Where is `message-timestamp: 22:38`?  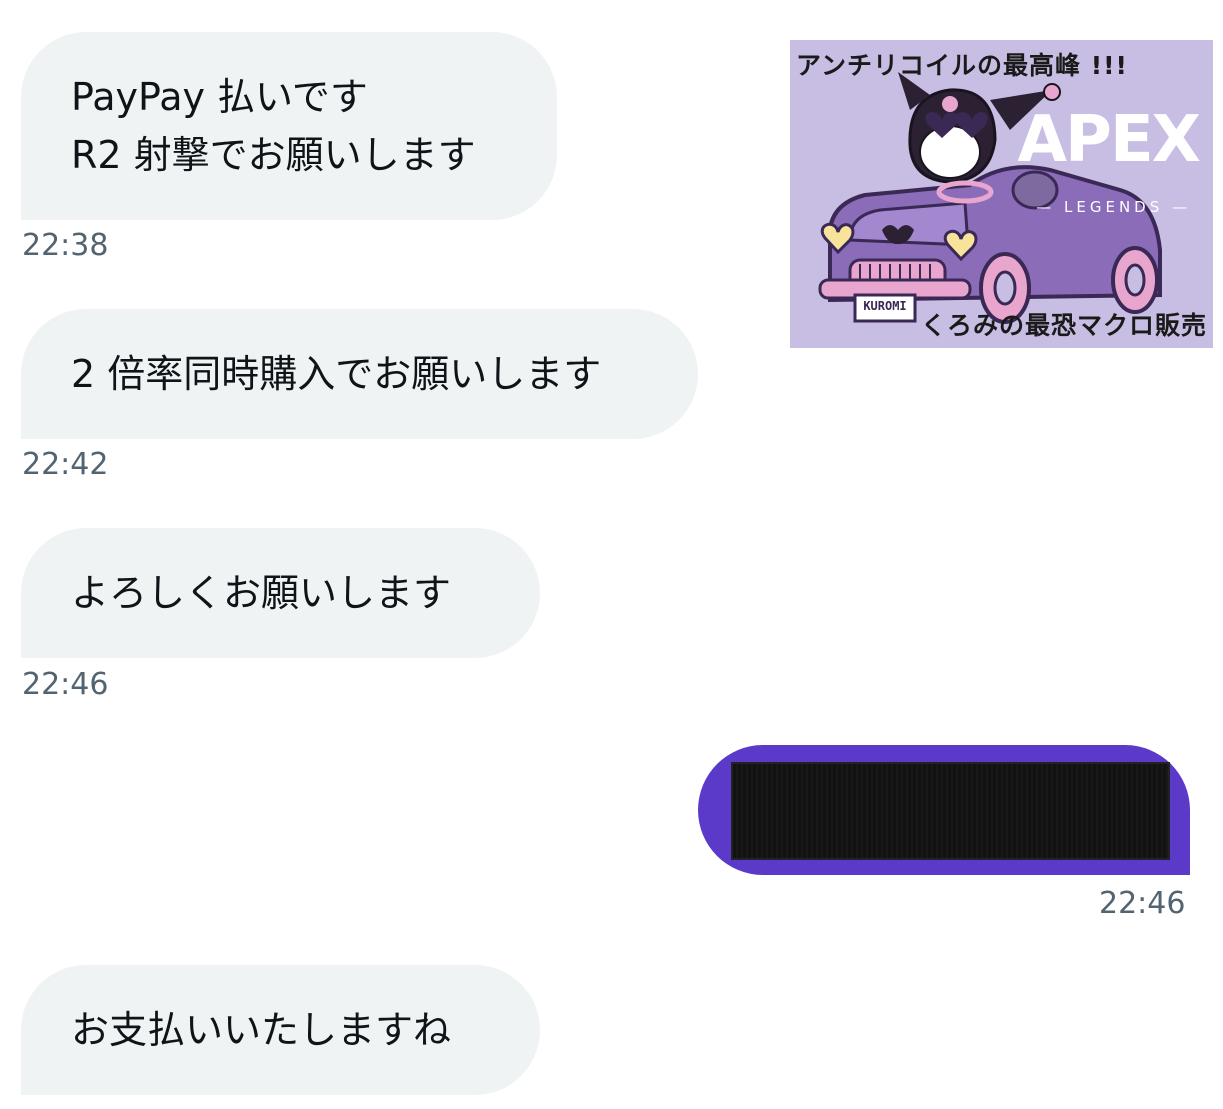
message-timestamp: 22:38 is located at coordinates (65, 245).